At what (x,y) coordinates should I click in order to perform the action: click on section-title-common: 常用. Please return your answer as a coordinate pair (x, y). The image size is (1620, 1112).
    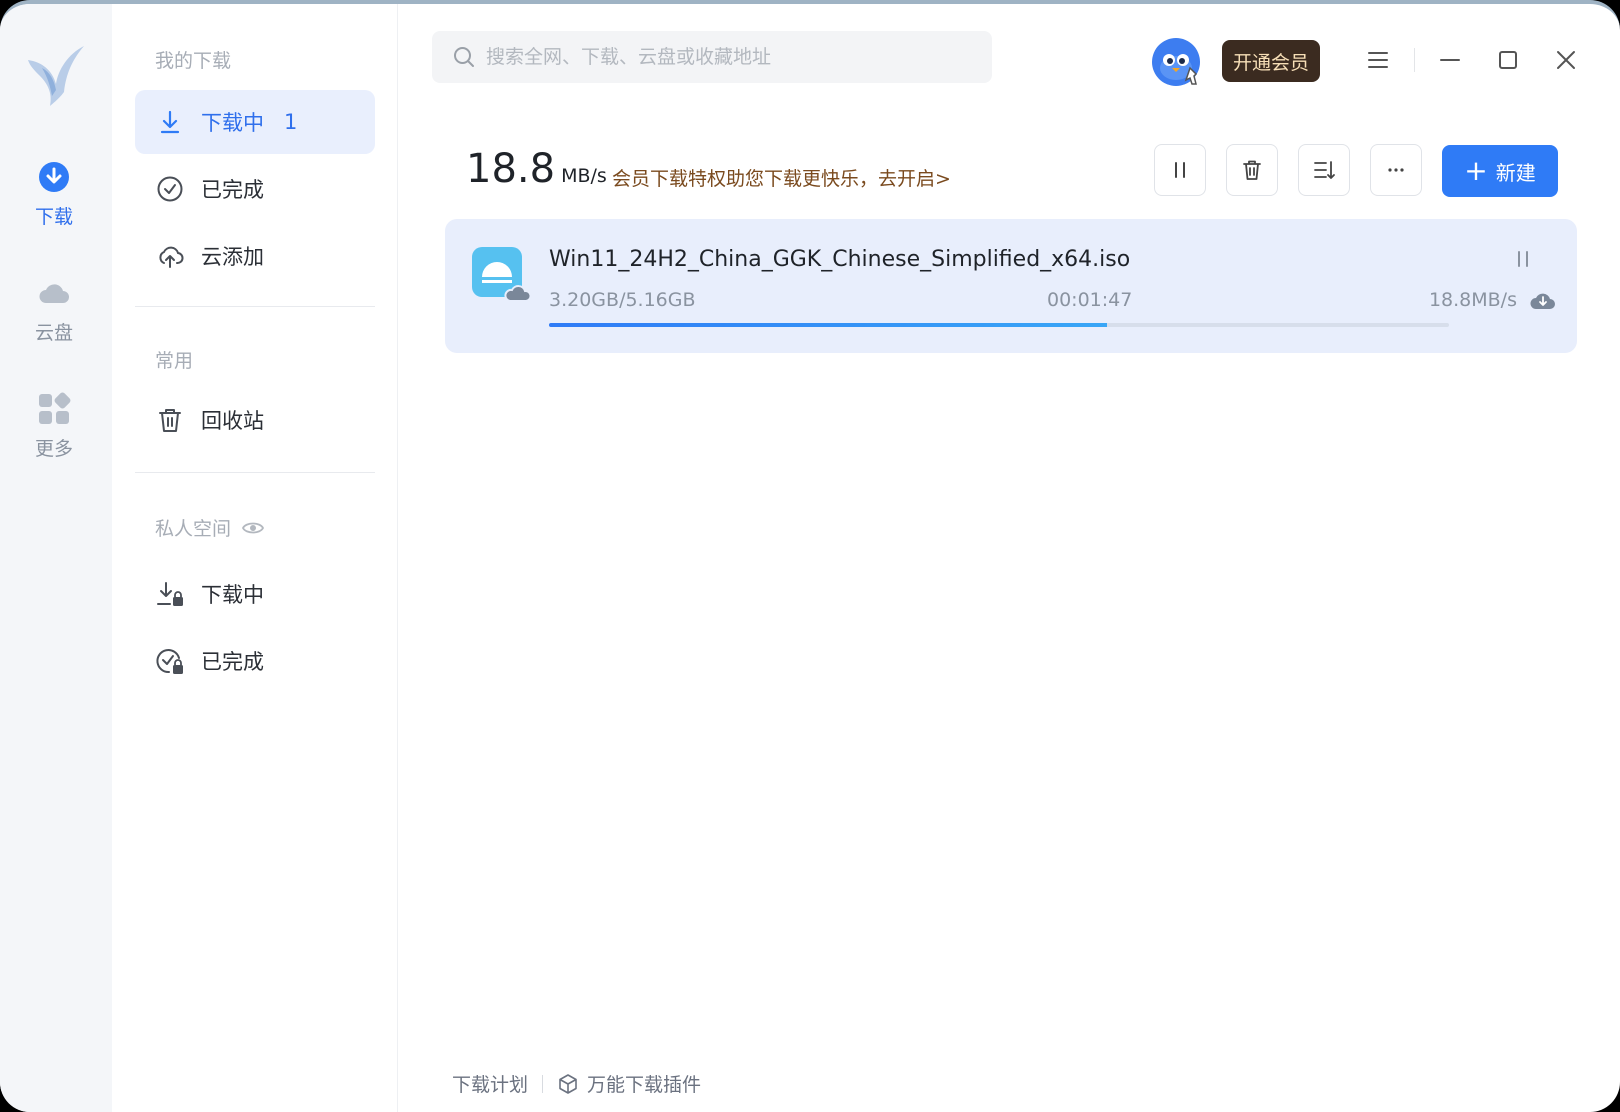
    Looking at the image, I should click on (174, 361).